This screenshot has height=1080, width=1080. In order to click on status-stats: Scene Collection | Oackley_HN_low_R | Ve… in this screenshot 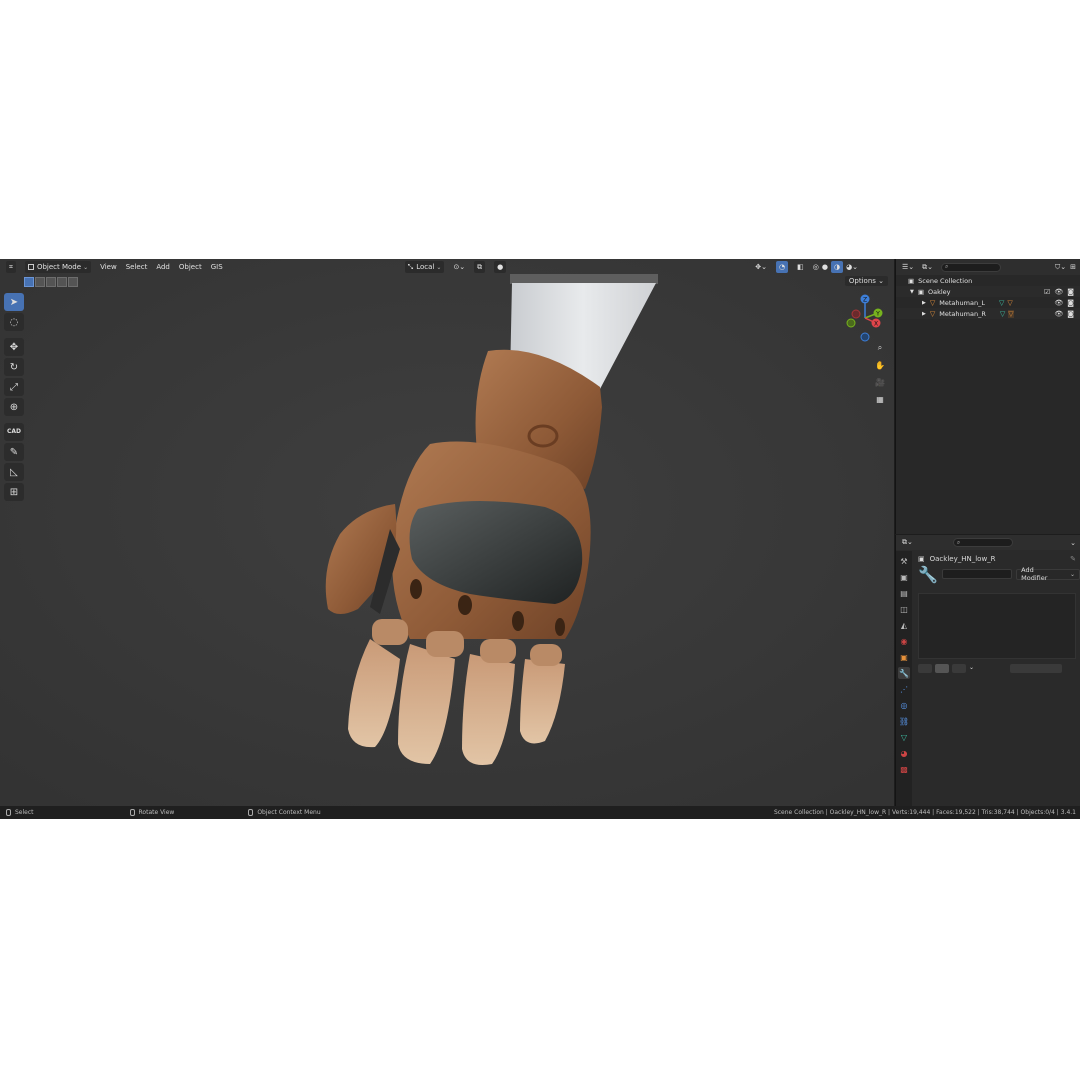, I will do `click(924, 812)`.